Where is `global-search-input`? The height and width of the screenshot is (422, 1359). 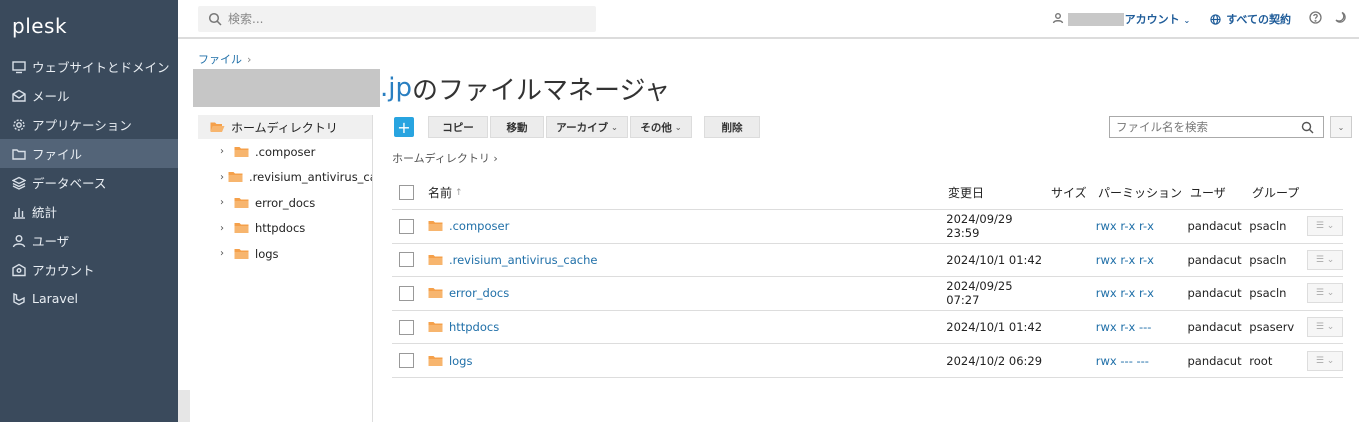
global-search-input is located at coordinates (398, 19).